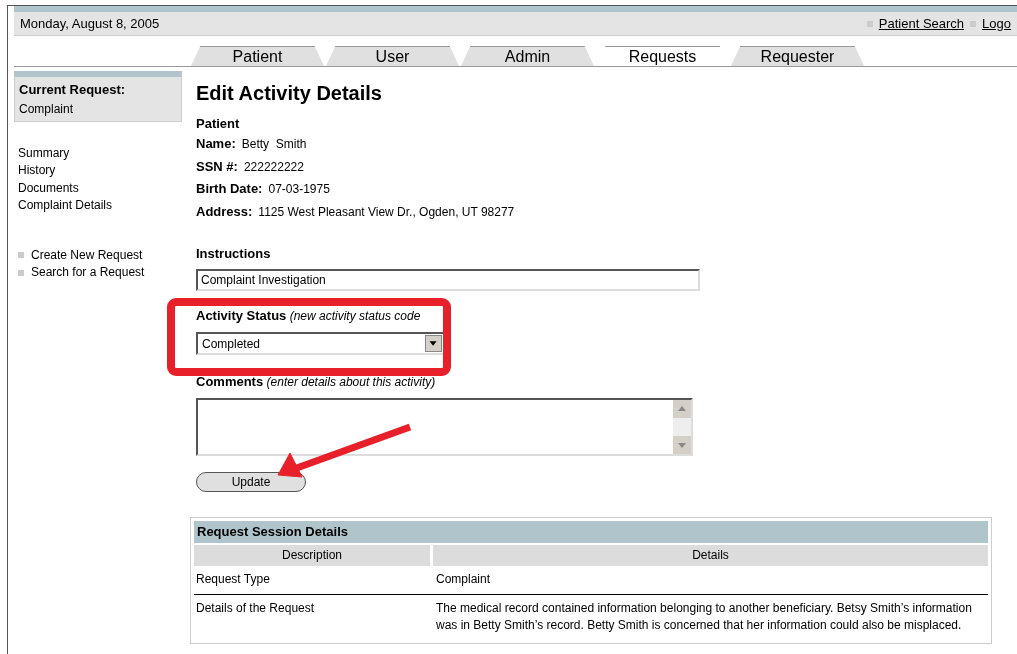 The image size is (1017, 654). Describe the element at coordinates (229, 189) in the screenshot. I see `field-label: Birth Date:` at that location.